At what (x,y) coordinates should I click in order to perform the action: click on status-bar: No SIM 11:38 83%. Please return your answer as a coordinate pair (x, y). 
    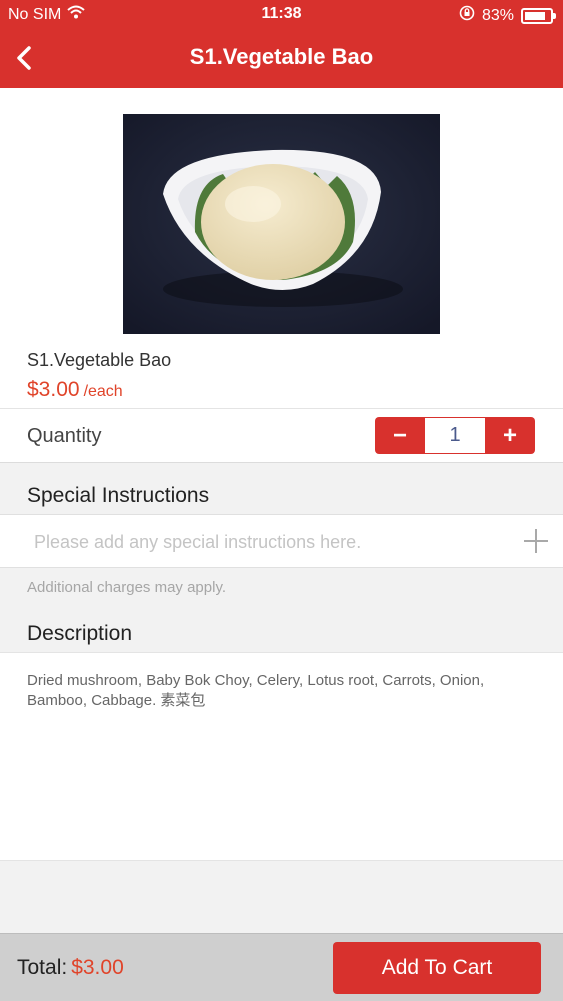
    Looking at the image, I should click on (281, 15).